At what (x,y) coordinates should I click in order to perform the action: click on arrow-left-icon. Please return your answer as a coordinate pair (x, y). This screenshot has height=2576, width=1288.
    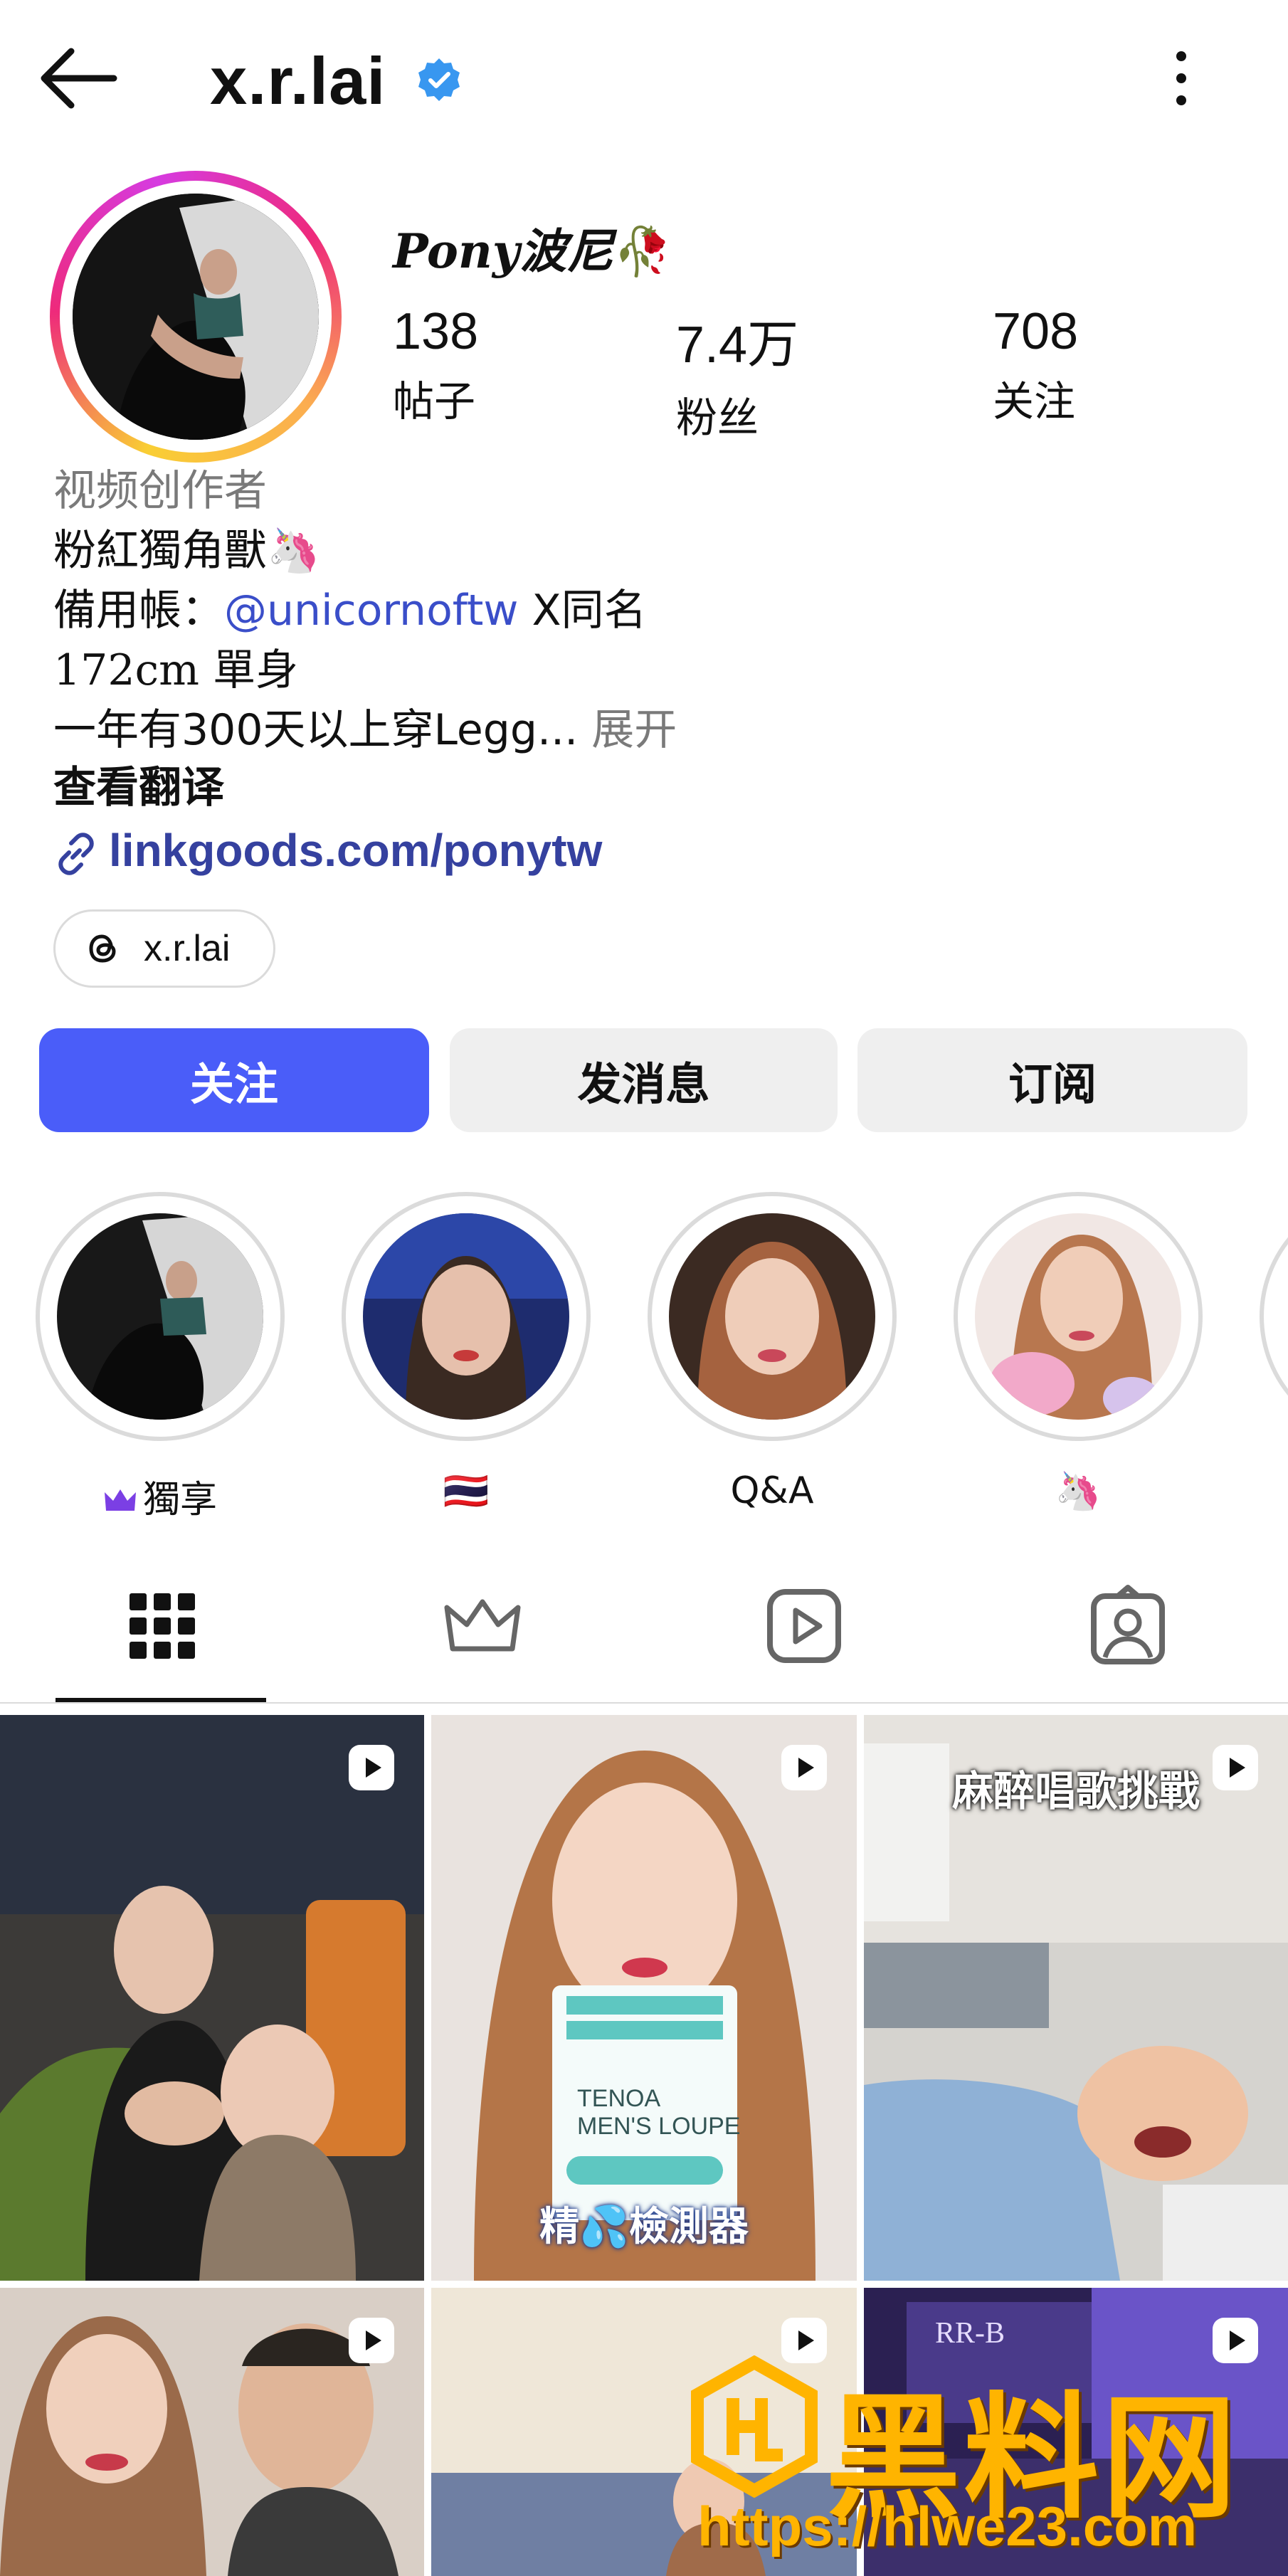
    Looking at the image, I should click on (78, 78).